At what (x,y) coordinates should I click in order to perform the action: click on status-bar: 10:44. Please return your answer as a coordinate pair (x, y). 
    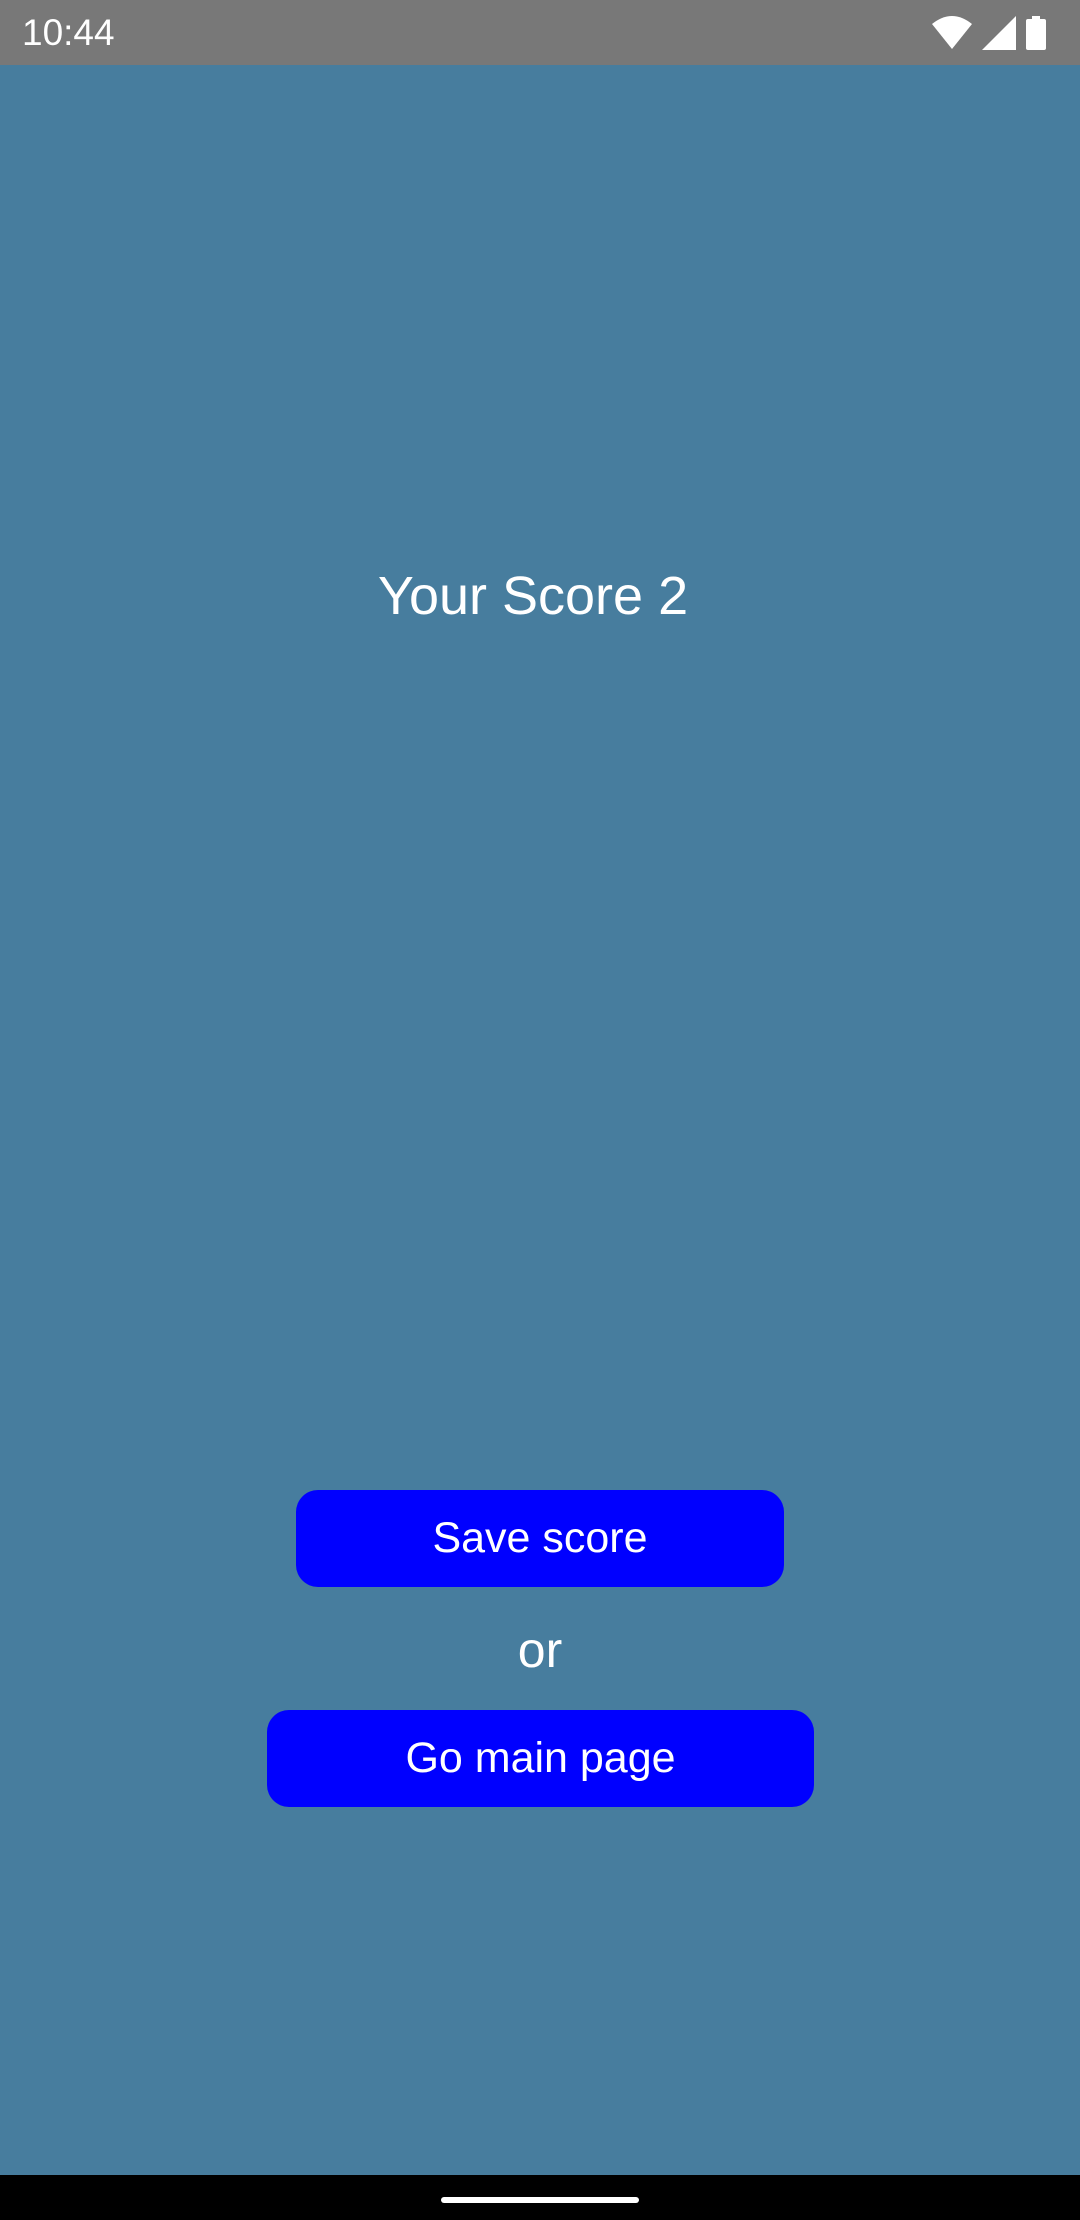
    Looking at the image, I should click on (540, 32).